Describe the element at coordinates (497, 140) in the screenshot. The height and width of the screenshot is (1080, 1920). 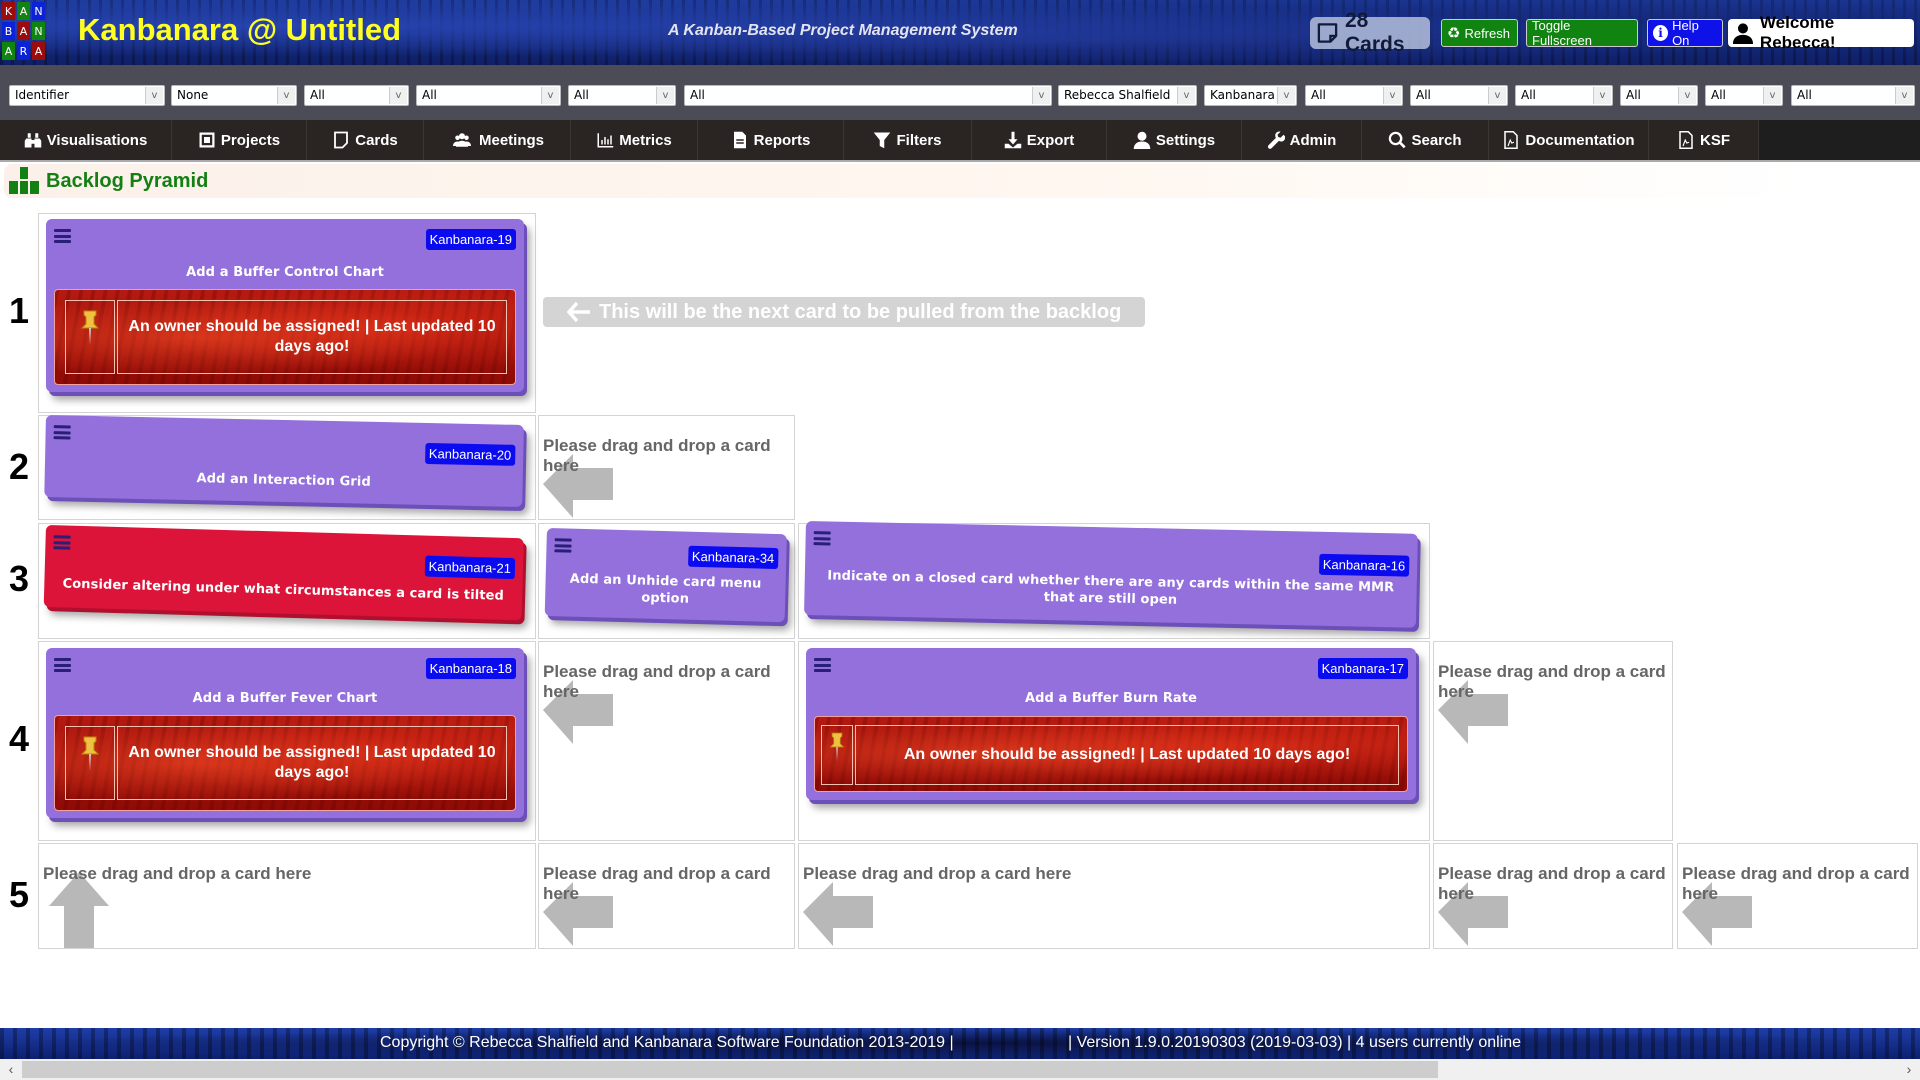
I see `nav-meetings: Meetings` at that location.